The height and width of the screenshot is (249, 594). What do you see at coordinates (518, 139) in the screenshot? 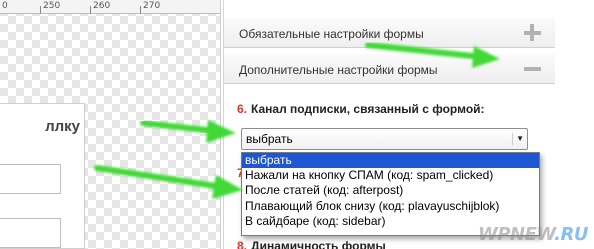
I see `chevron-down-icon: ▼` at bounding box center [518, 139].